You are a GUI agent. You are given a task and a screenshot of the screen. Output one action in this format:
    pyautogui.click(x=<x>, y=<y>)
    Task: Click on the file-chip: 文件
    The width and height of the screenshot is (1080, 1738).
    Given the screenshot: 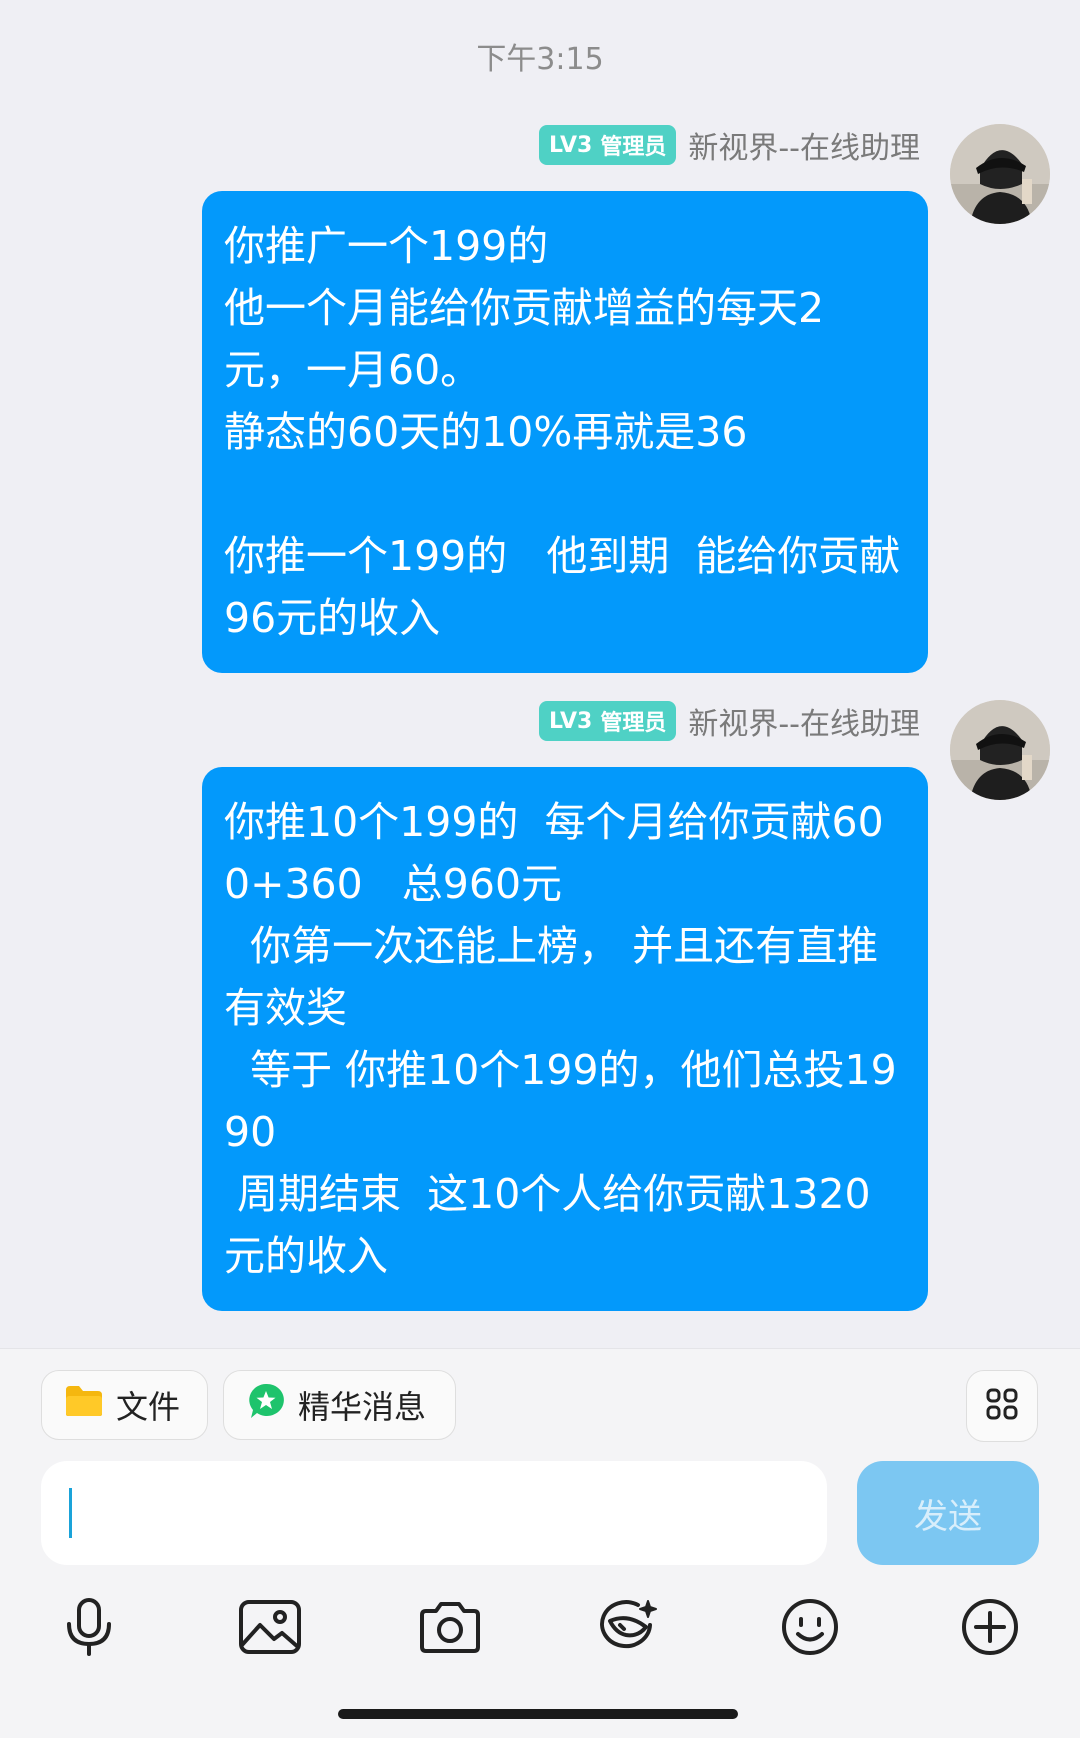 What is the action you would take?
    pyautogui.click(x=124, y=1405)
    